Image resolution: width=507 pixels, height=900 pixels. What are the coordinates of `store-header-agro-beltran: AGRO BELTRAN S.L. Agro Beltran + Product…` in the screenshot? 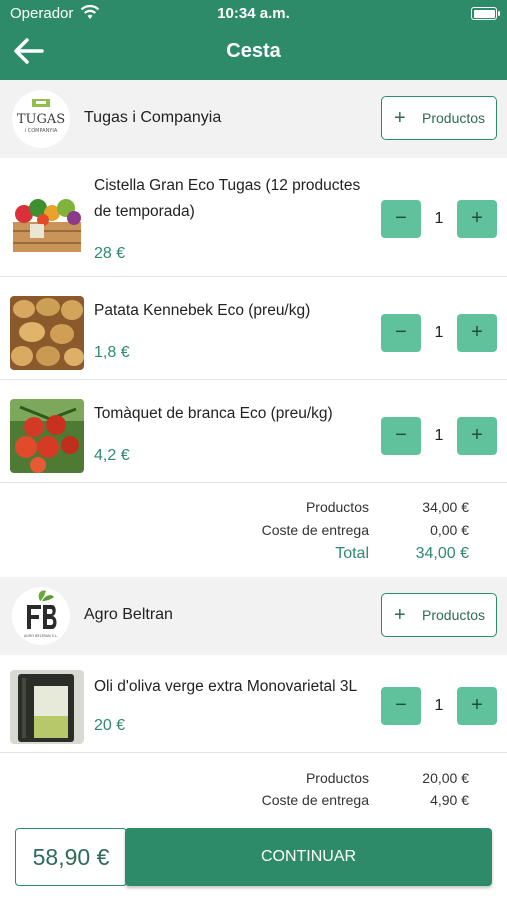 It's located at (253, 616).